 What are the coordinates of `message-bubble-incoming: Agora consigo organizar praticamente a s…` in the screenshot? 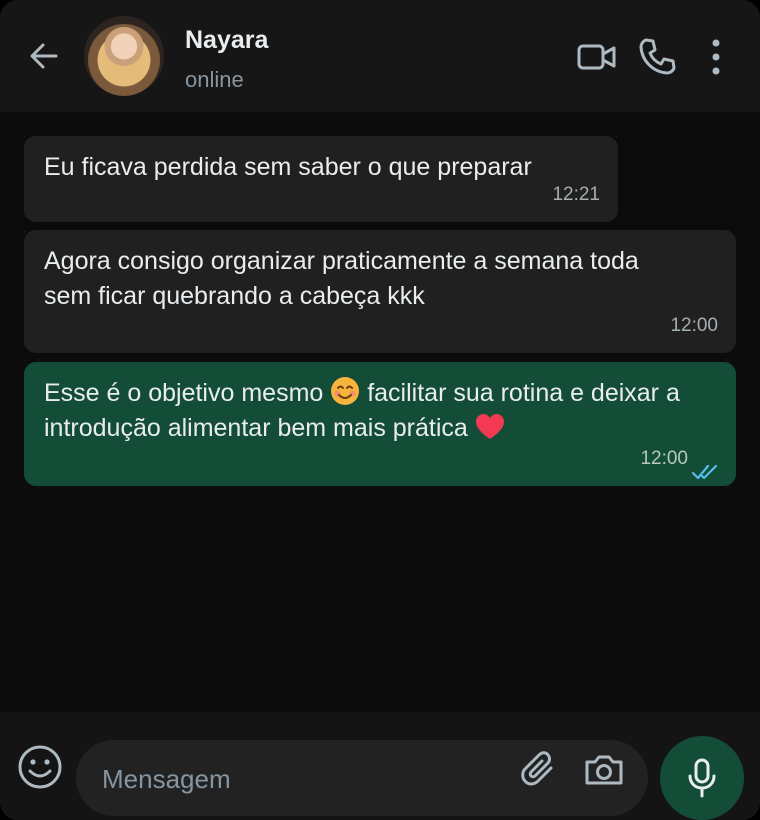 It's located at (380, 291).